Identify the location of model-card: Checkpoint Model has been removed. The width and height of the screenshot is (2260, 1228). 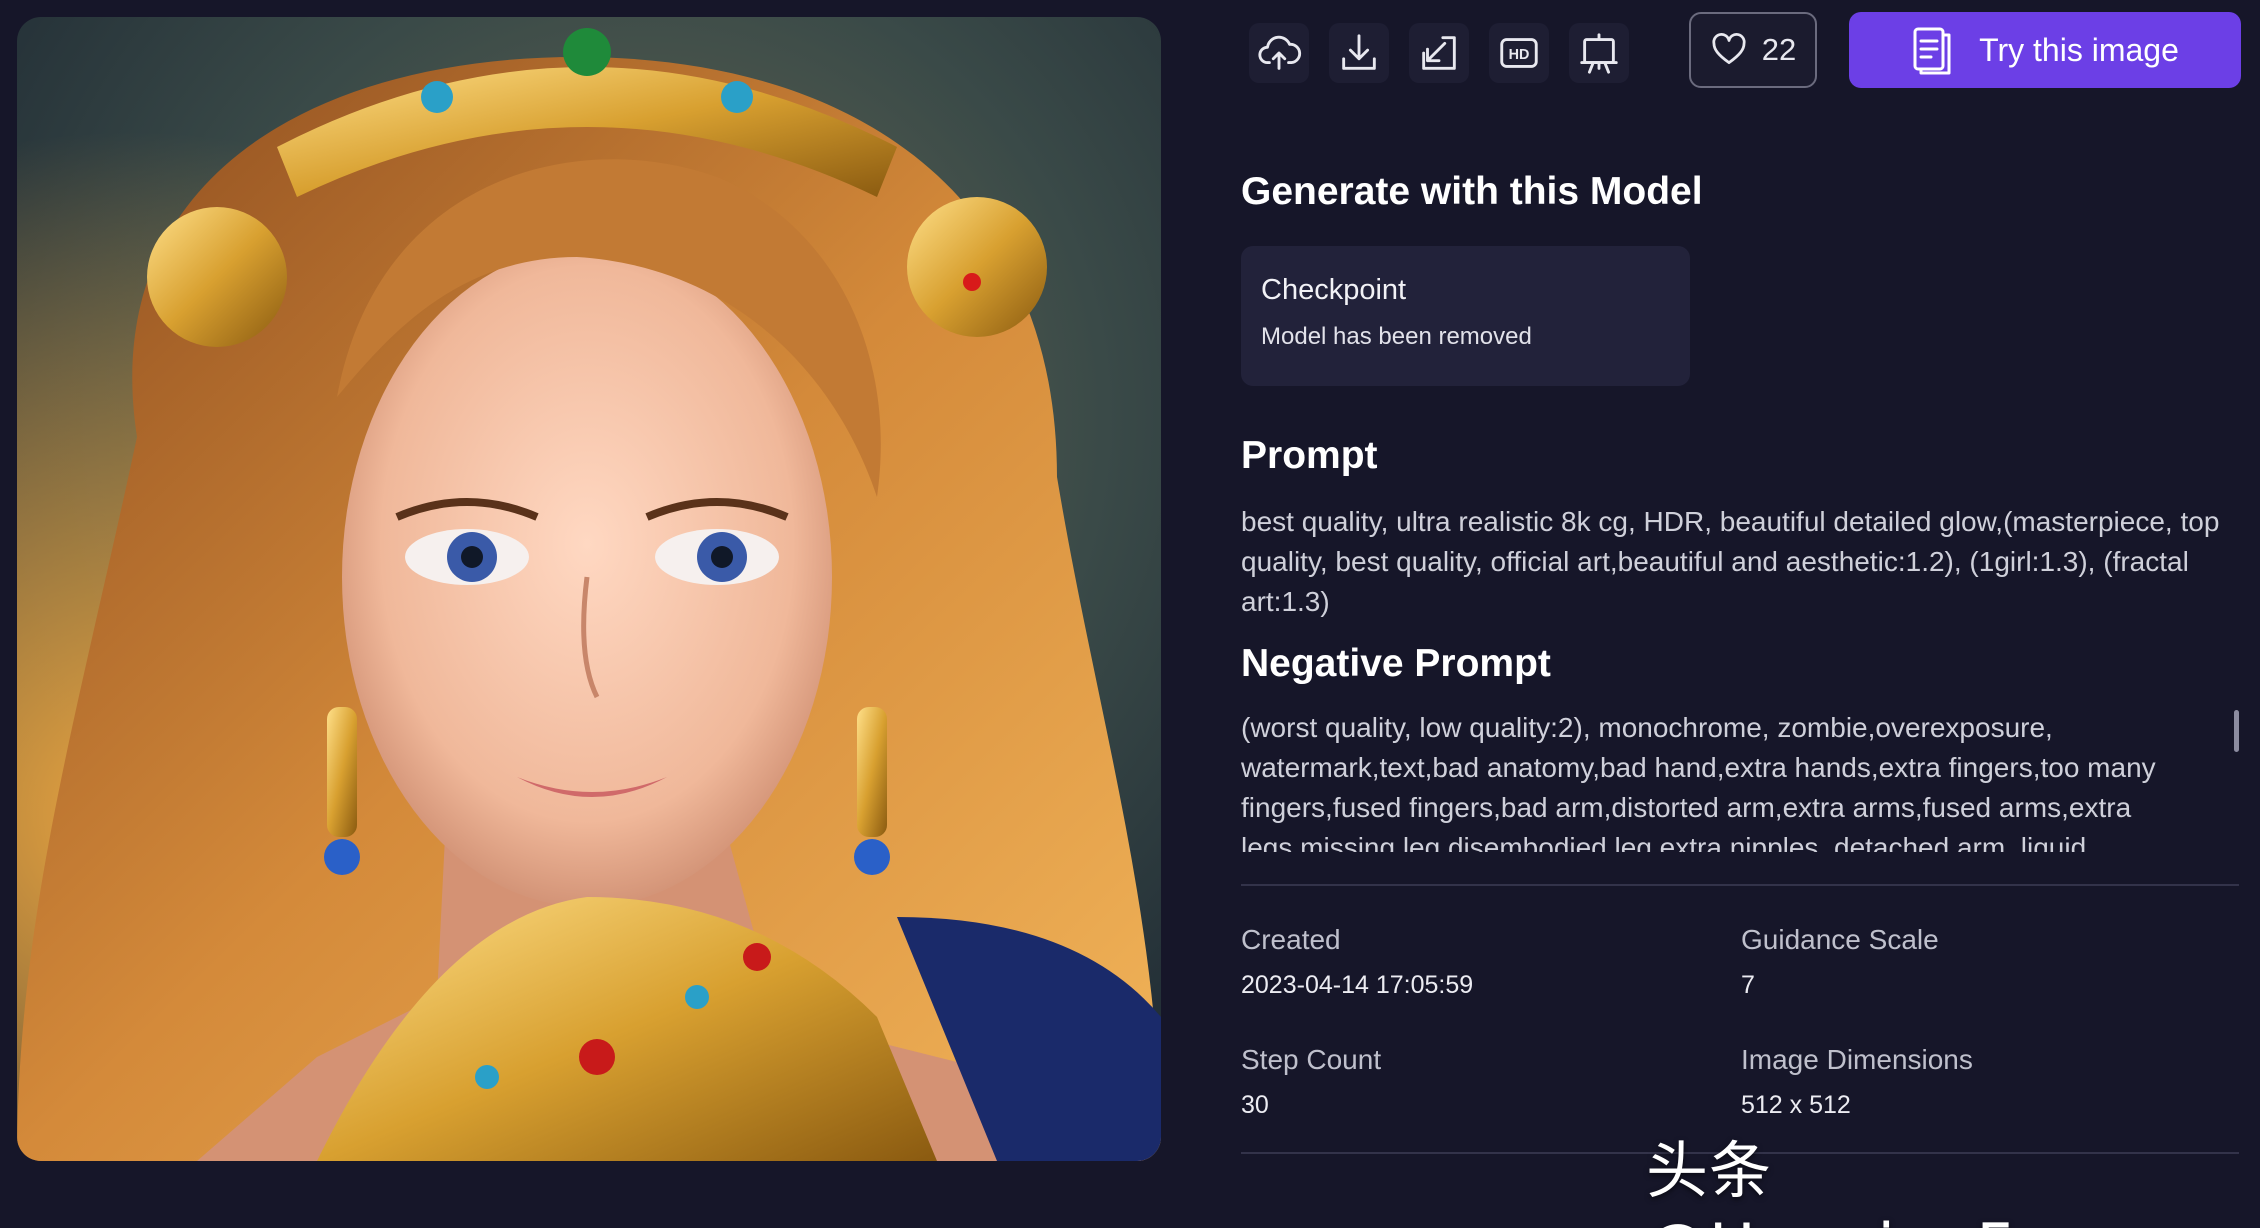
(1465, 316).